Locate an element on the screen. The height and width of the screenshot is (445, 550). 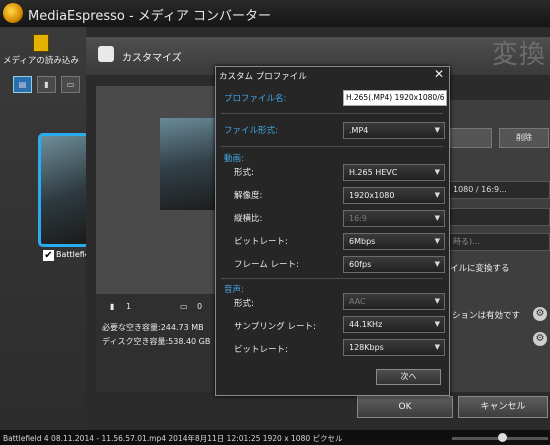
video-preview is located at coordinates (191, 164).